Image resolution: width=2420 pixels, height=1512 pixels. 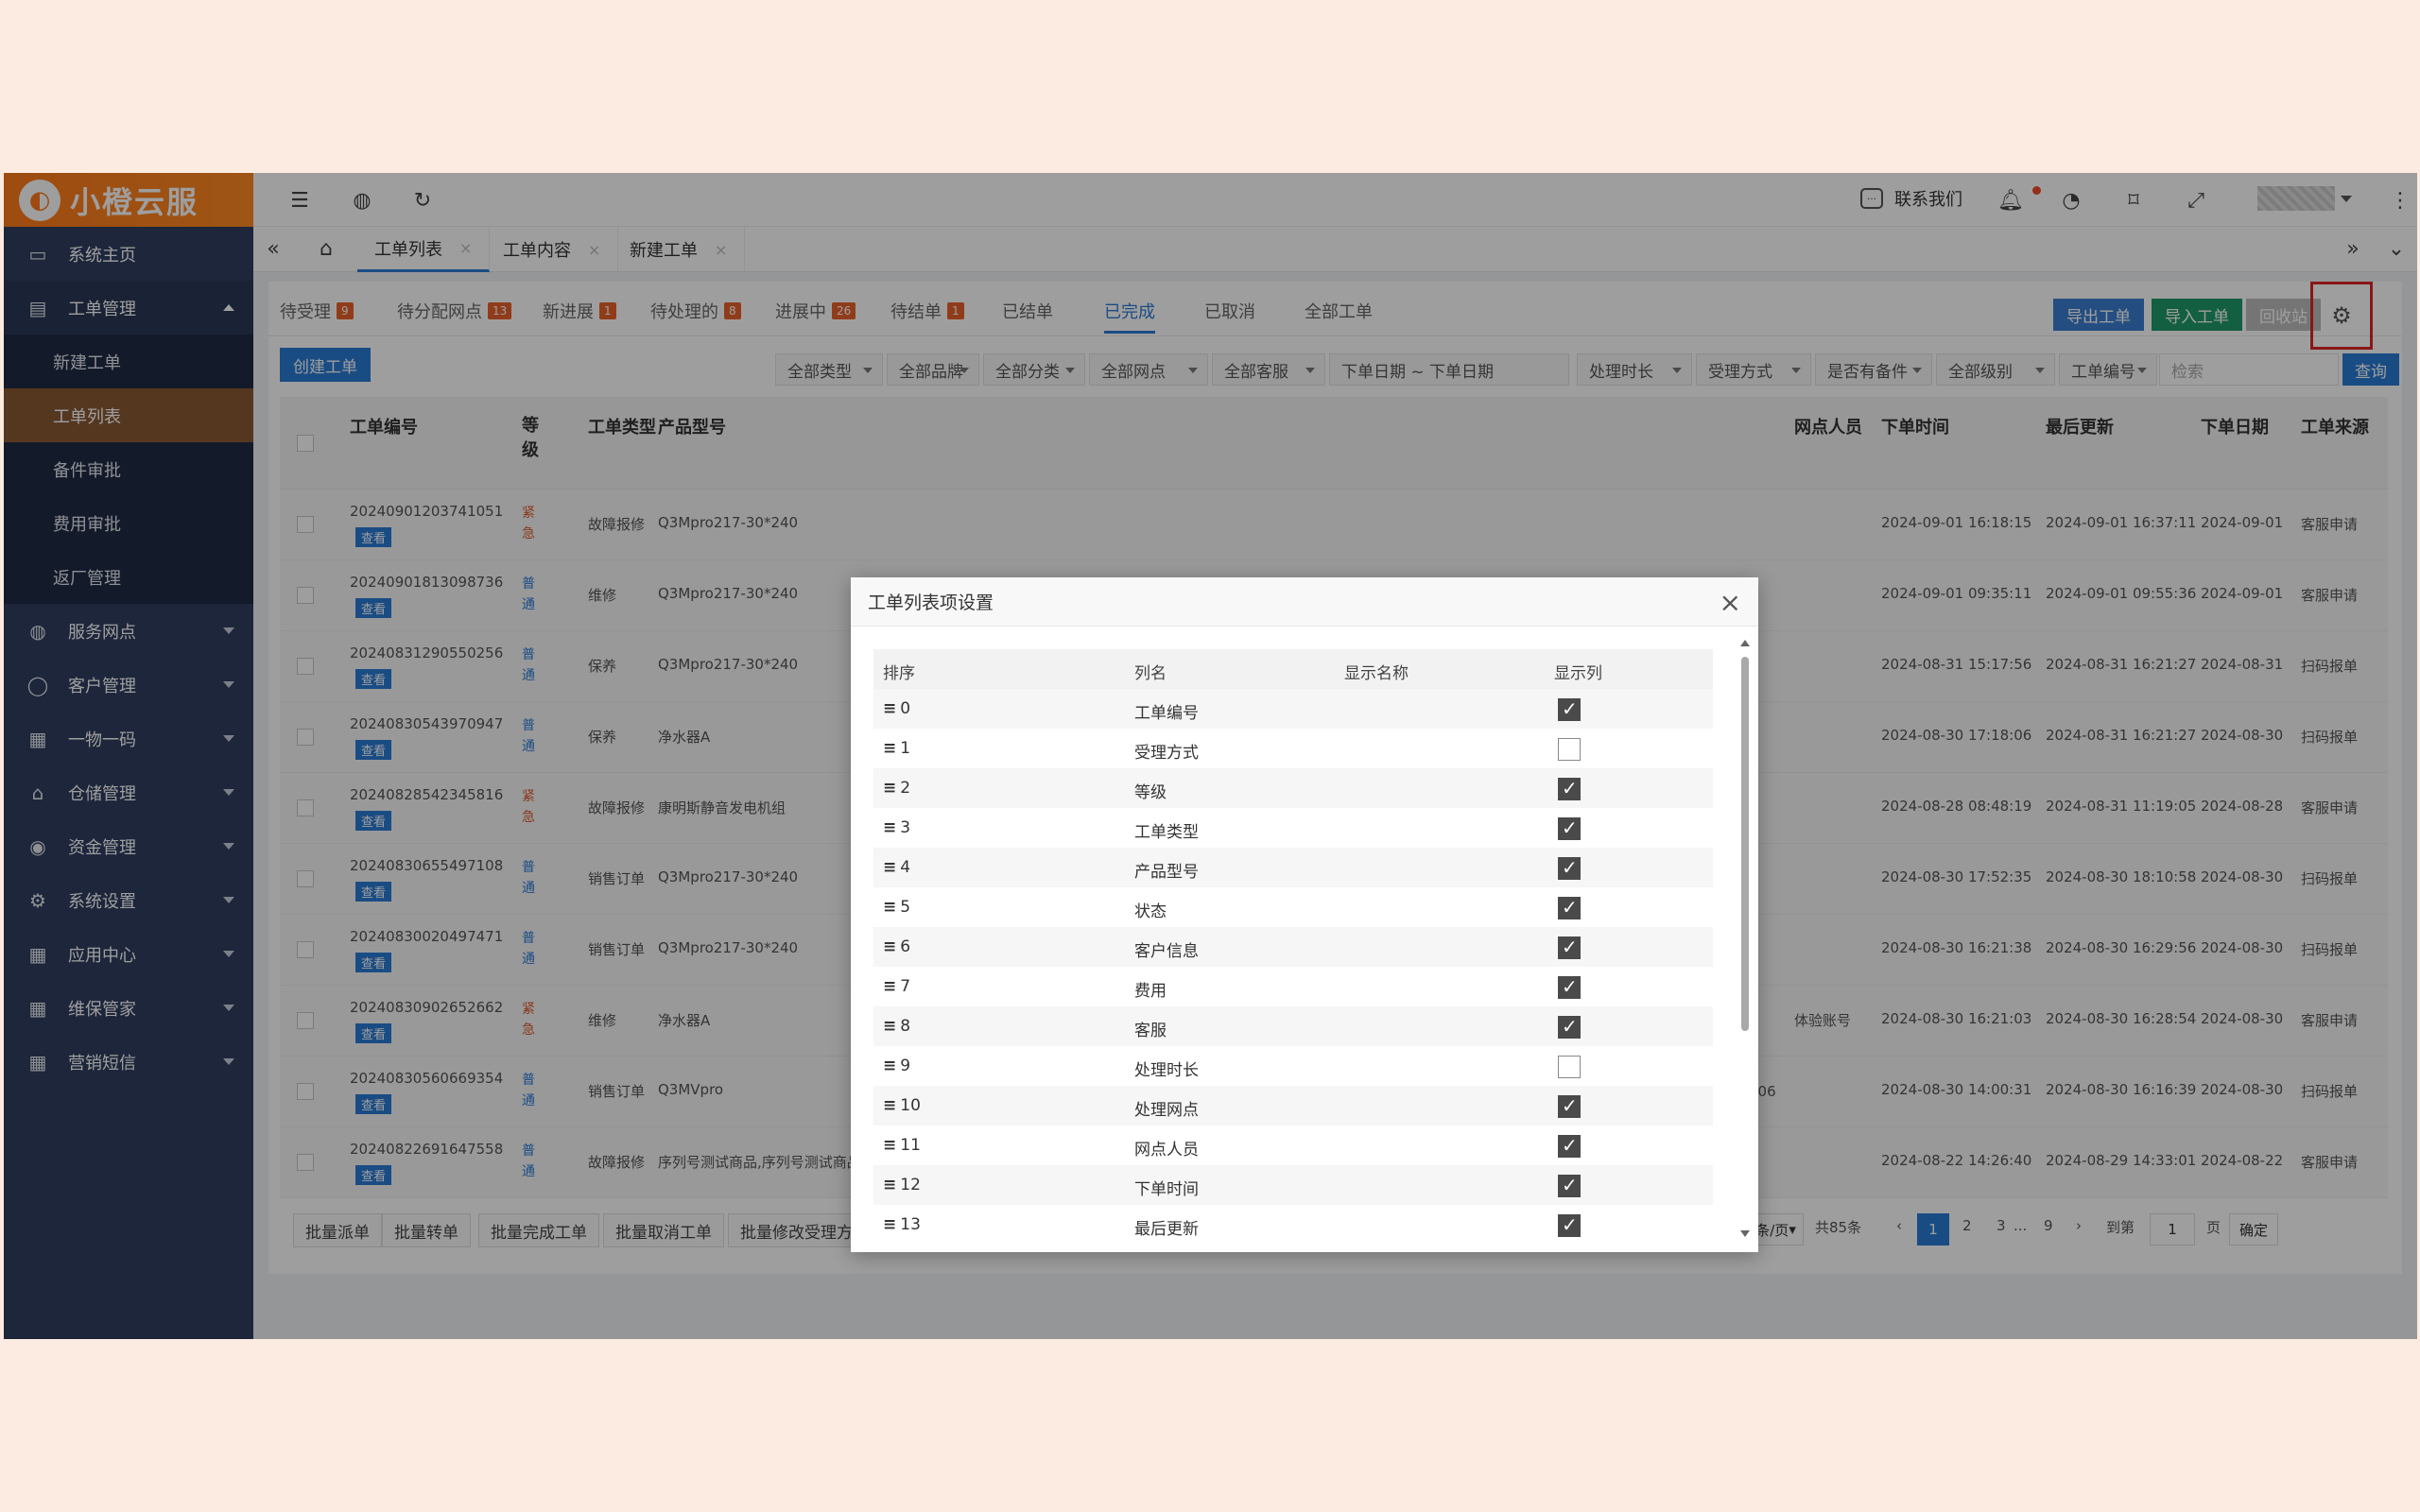 I want to click on settings-row: ≡ 2 等级, so click(x=1293, y=788).